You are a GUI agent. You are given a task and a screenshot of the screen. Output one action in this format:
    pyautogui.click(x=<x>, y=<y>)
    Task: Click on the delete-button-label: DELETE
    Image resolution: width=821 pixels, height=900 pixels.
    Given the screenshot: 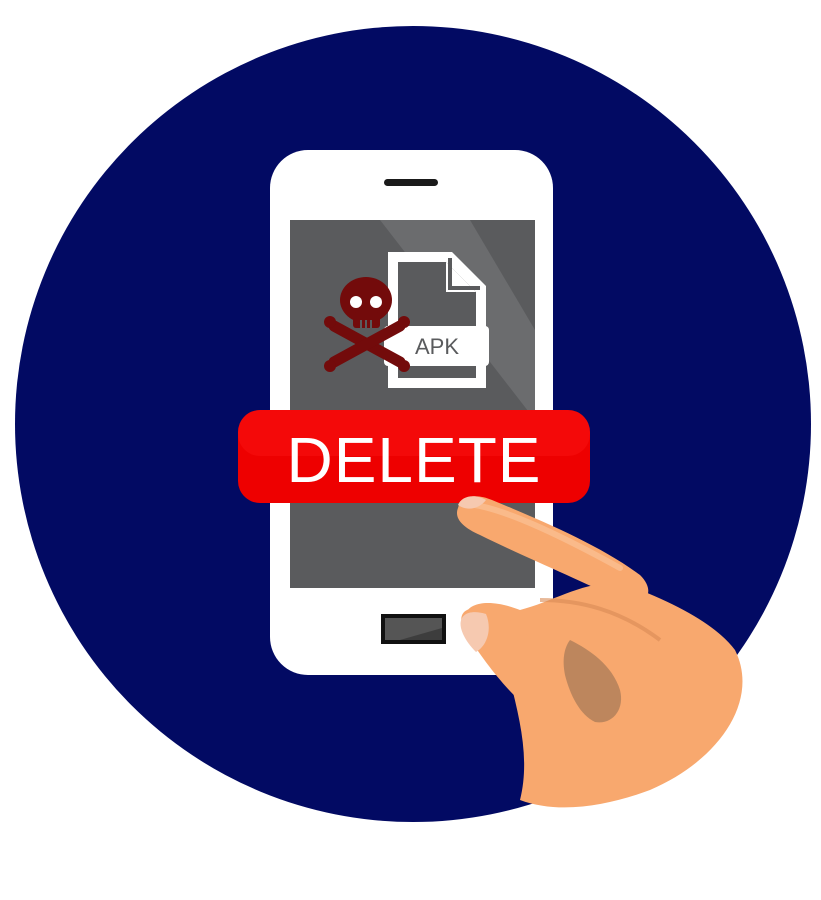 What is the action you would take?
    pyautogui.click(x=414, y=460)
    